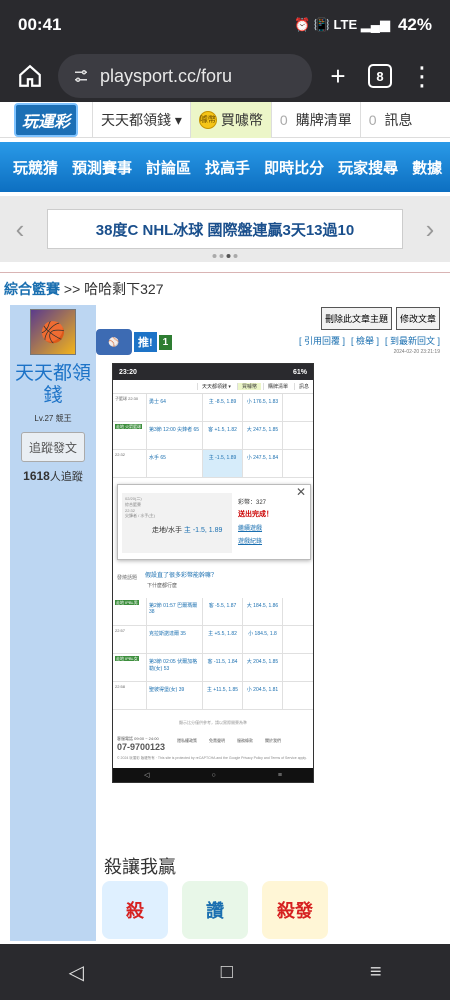 This screenshot has height=1000, width=450. I want to click on page-title: 哈哈剩下327, so click(124, 289).